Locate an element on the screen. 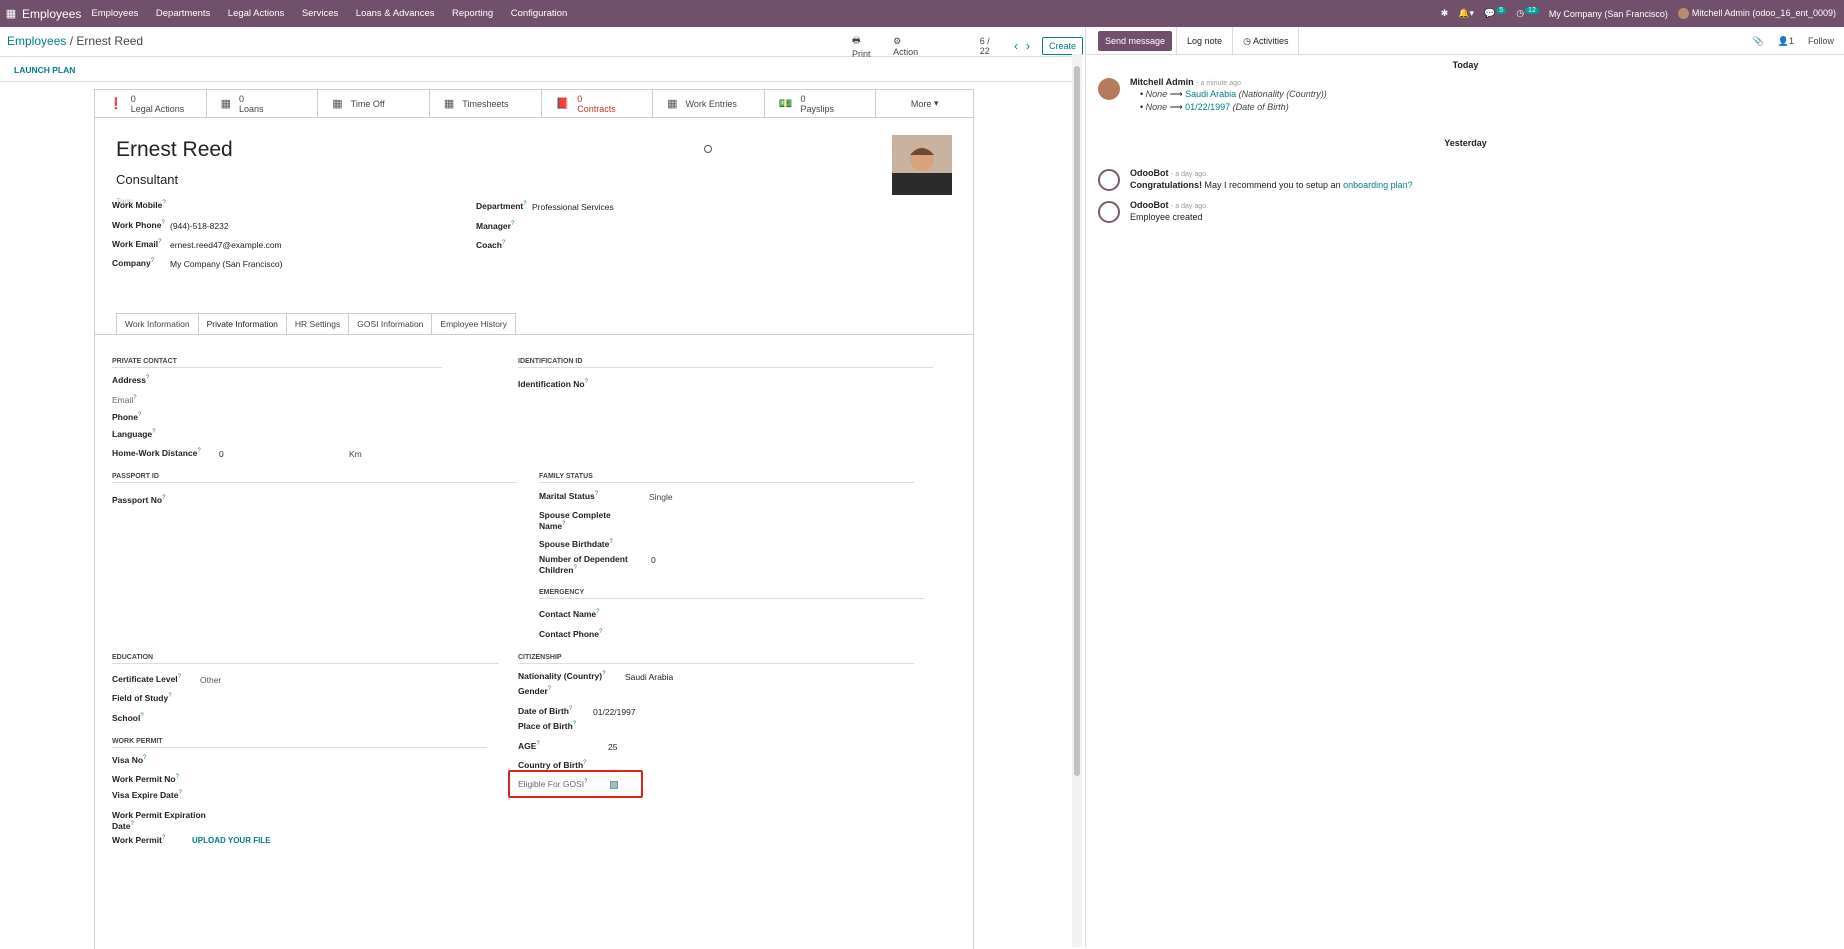 The image size is (1844, 949). wp-expiration-label: Date? is located at coordinates (123, 826).